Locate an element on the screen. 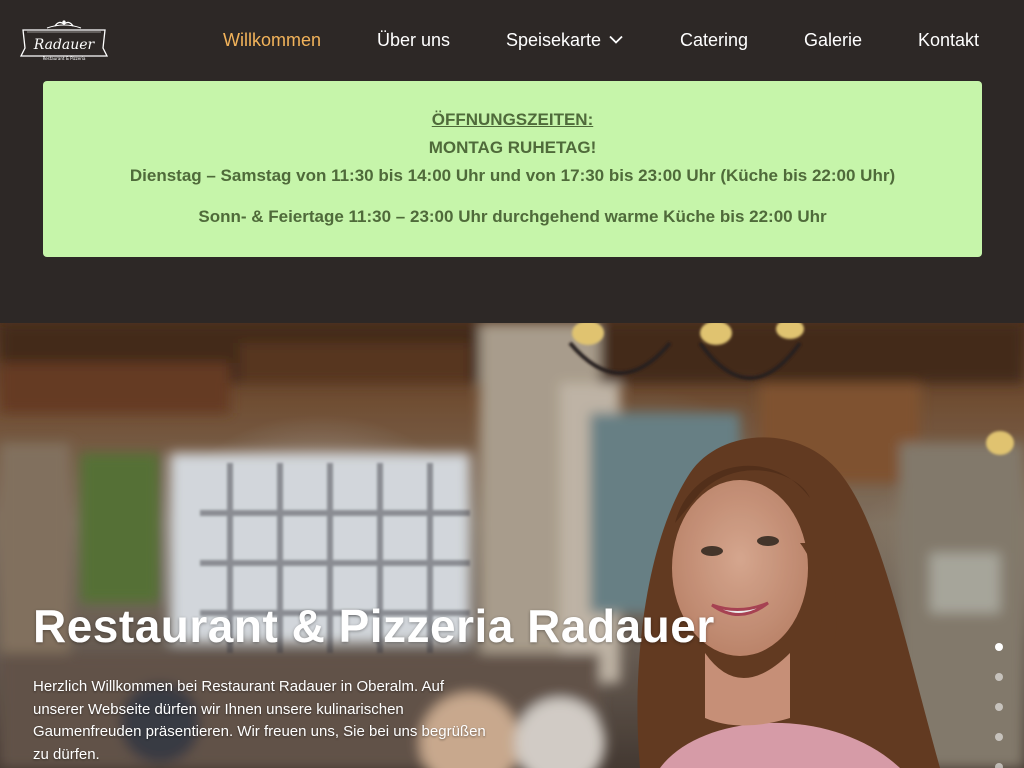  chevron-down-icon is located at coordinates (616, 40).